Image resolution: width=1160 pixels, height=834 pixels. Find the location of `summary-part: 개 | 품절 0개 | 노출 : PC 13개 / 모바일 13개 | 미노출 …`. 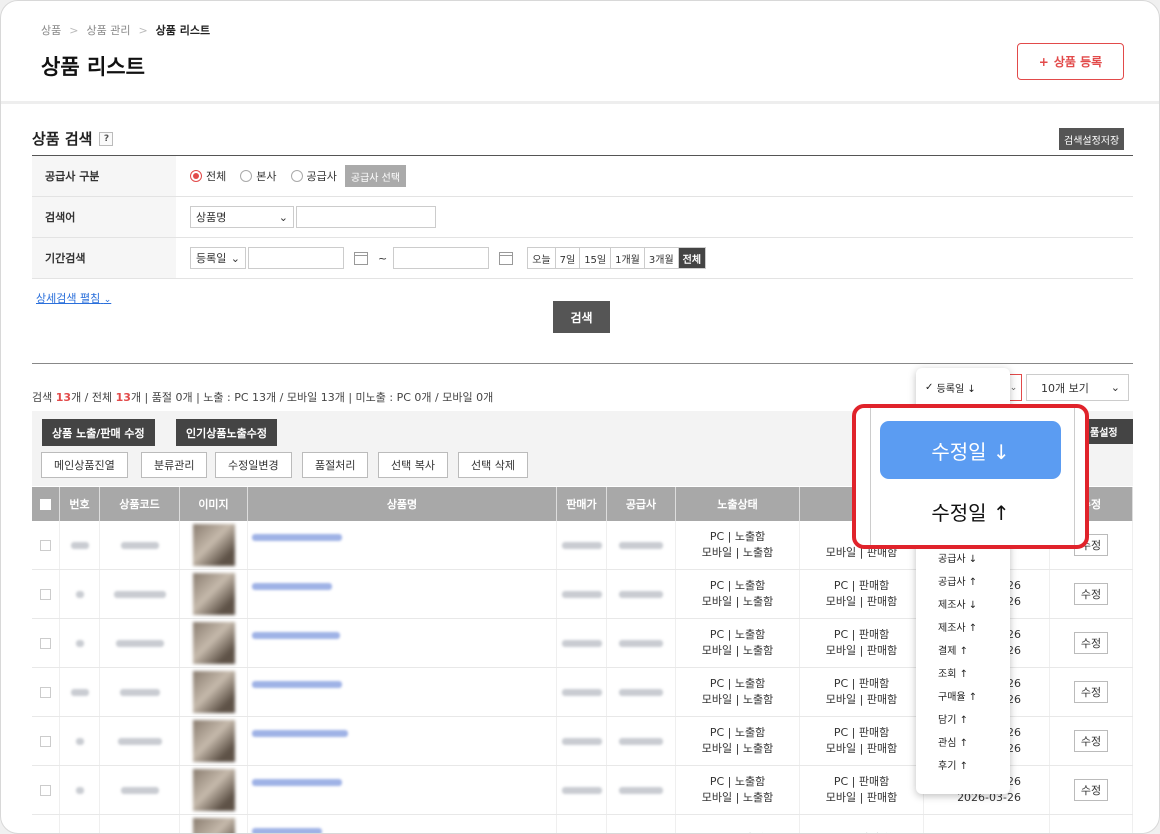

summary-part: 개 | 품절 0개 | 노출 : PC 13개 / 모바일 13개 | 미노출 … is located at coordinates (312, 397).